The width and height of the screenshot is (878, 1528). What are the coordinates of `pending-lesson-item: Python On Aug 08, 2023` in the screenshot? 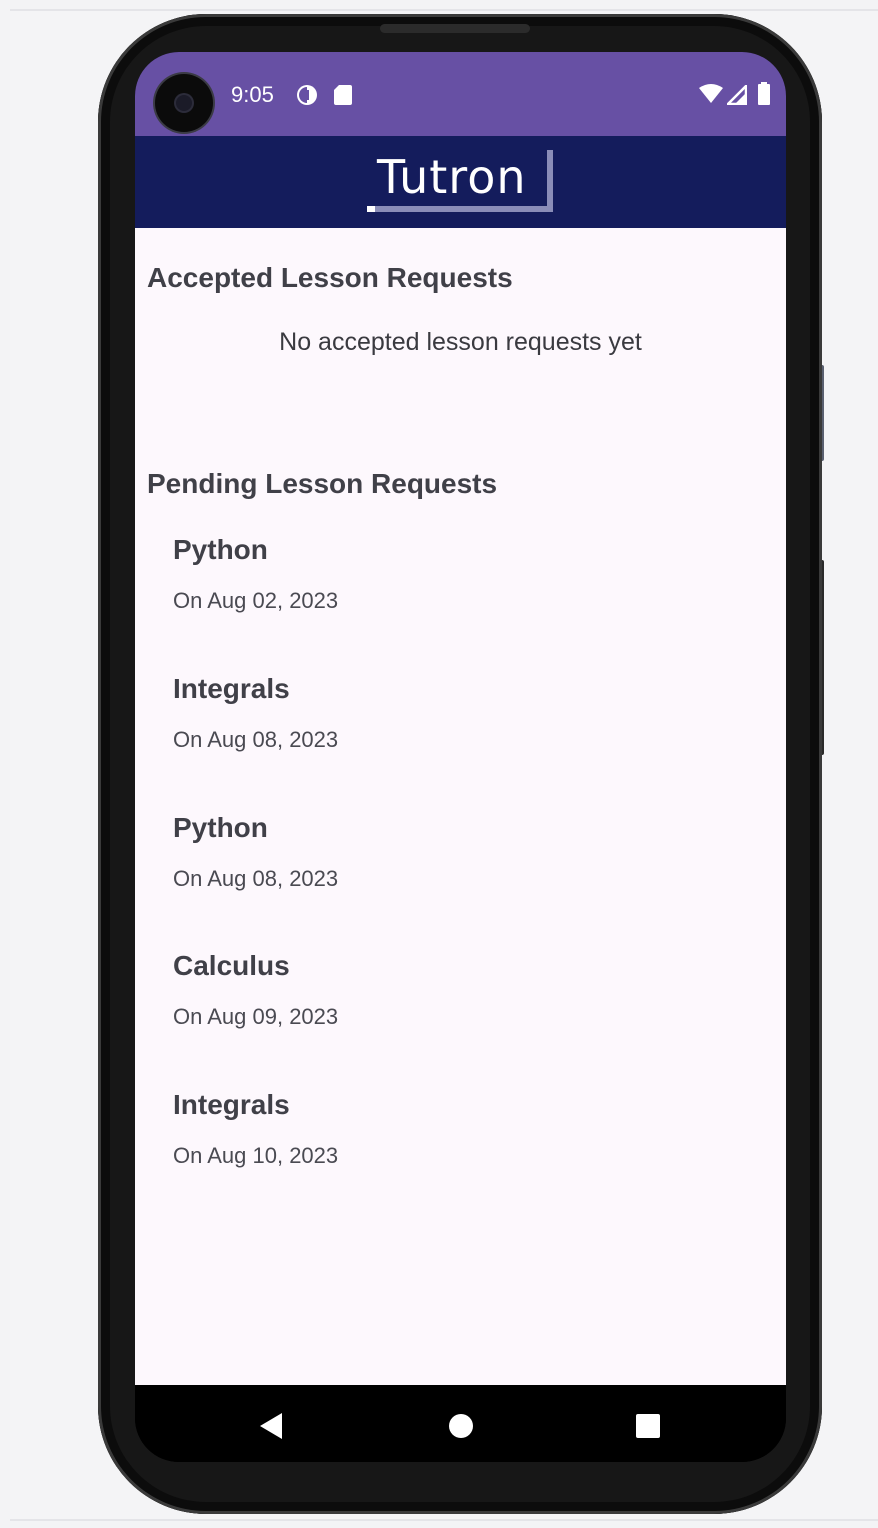 It's located at (463, 872).